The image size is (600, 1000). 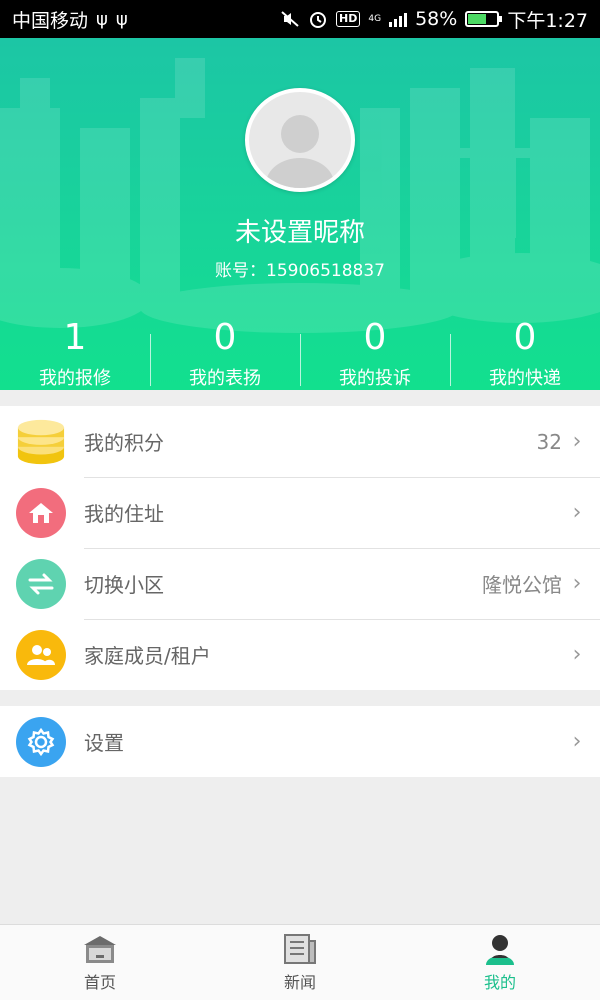 I want to click on tab-me: 我的, so click(x=500, y=962).